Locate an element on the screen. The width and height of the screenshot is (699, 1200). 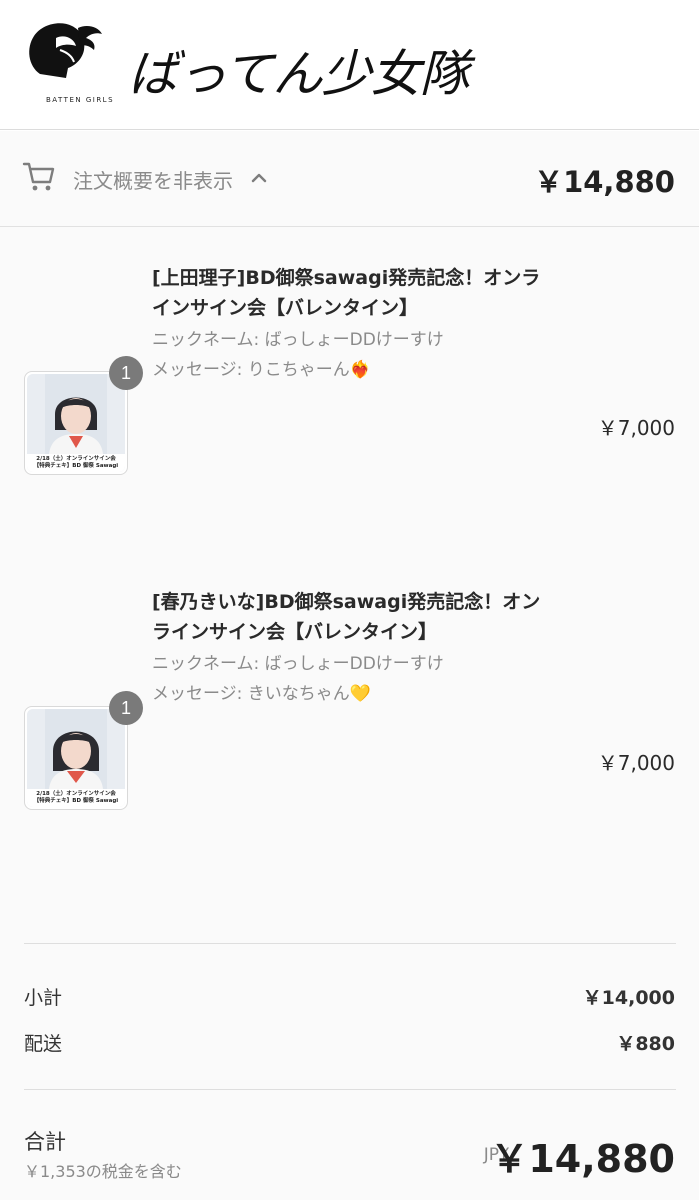
subtotal-value: ￥14,000 is located at coordinates (628, 998).